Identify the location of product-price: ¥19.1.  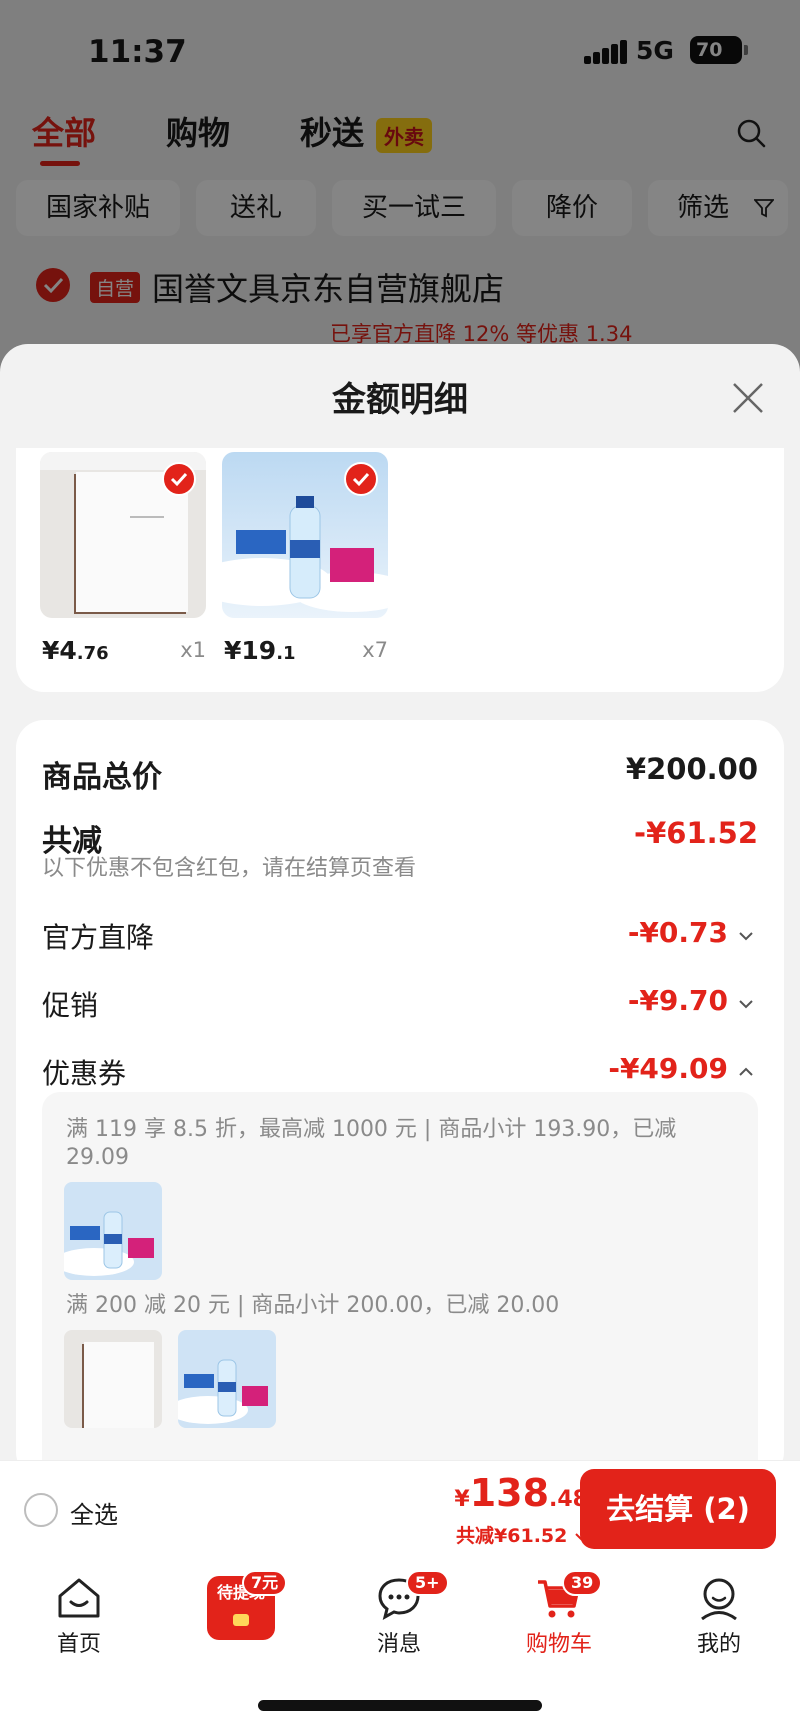
(260, 650).